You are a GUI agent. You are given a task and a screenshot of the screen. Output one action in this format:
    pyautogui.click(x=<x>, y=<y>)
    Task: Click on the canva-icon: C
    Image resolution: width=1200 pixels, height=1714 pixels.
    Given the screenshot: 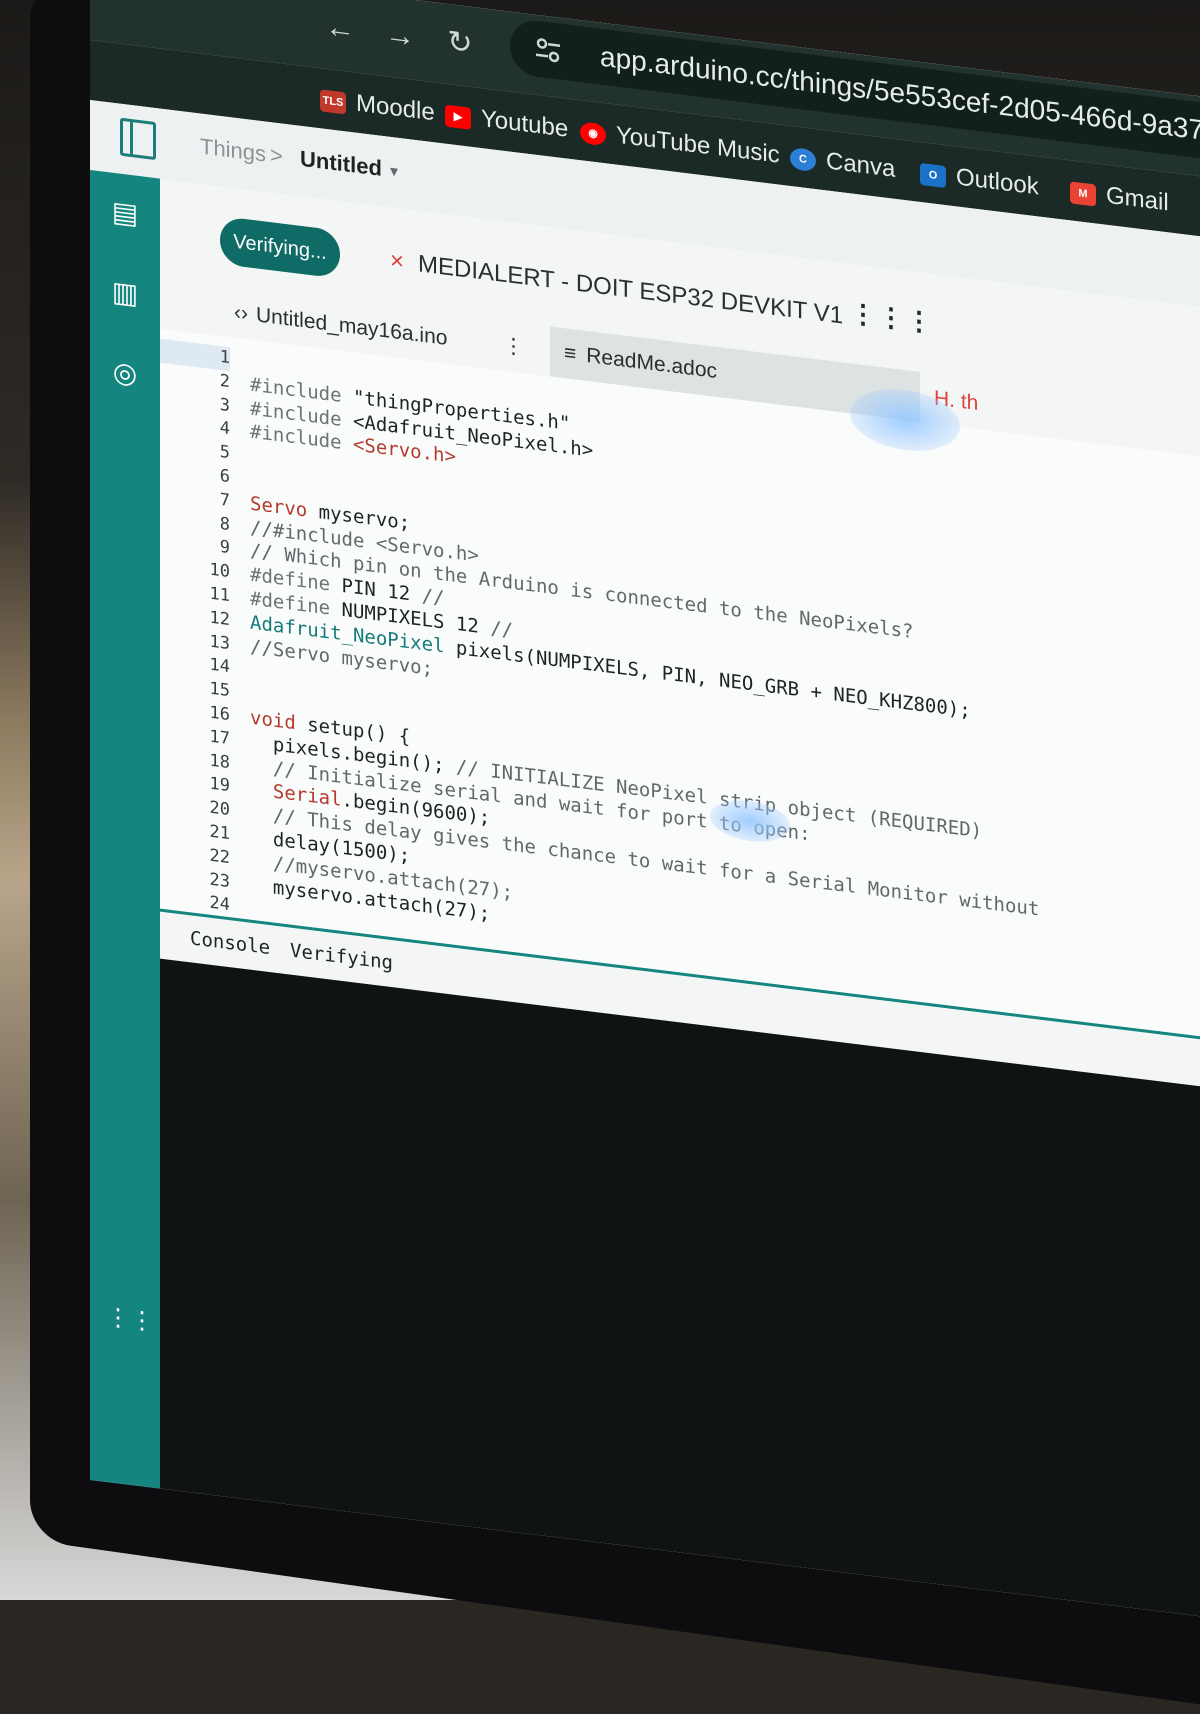 What is the action you would take?
    pyautogui.click(x=803, y=159)
    